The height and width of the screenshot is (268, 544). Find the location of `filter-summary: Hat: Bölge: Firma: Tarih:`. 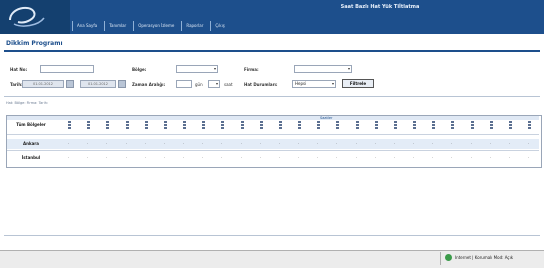

filter-summary: Hat: Bölge: Firma: Tarih: is located at coordinates (27, 103).